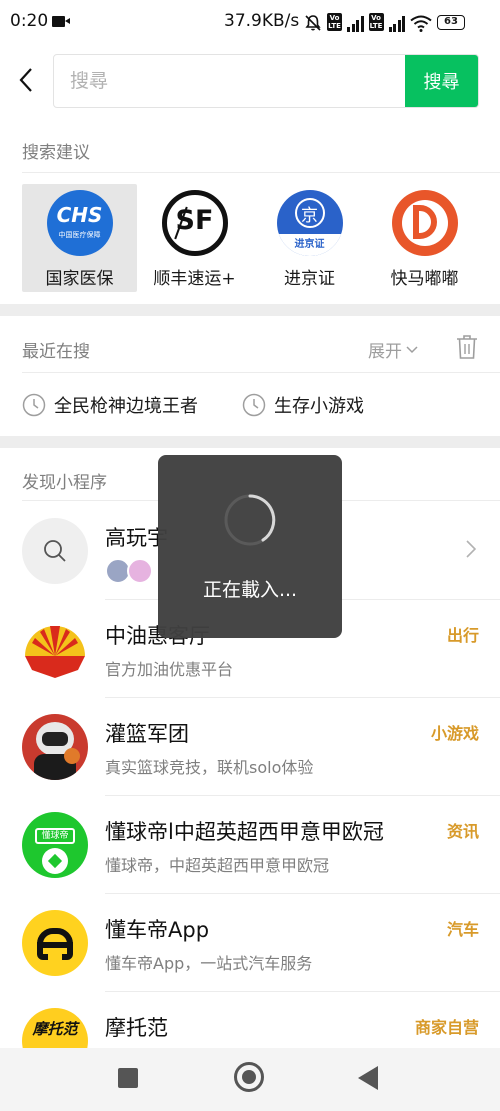  Describe the element at coordinates (55, 747) in the screenshot. I see `basketball-avatar-icon` at that location.